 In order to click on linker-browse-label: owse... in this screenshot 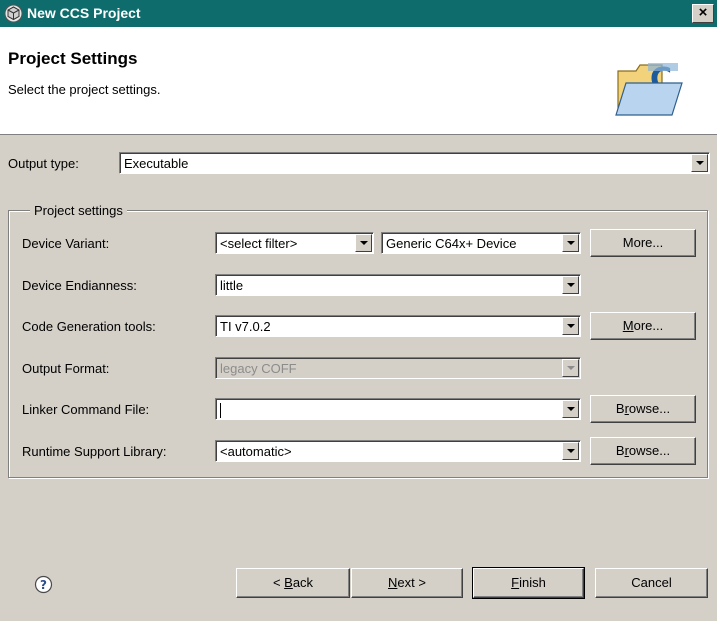, I will do `click(649, 408)`.